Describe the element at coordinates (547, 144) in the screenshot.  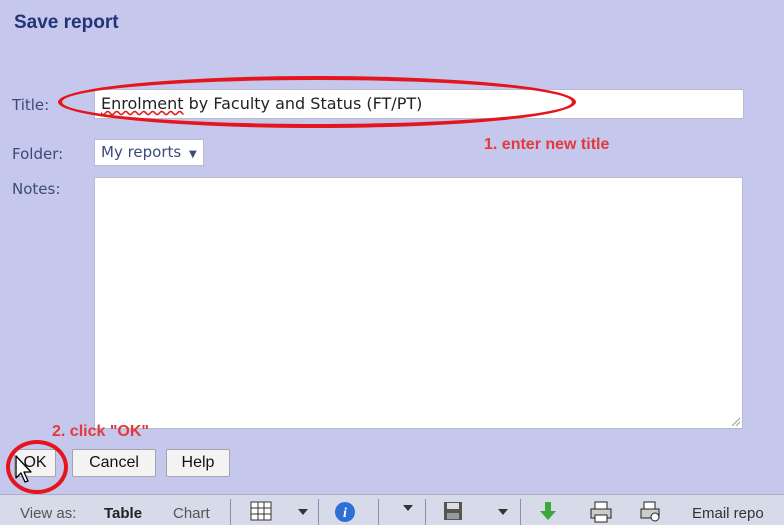
I see `annotation-step1: 1. enter new title` at that location.